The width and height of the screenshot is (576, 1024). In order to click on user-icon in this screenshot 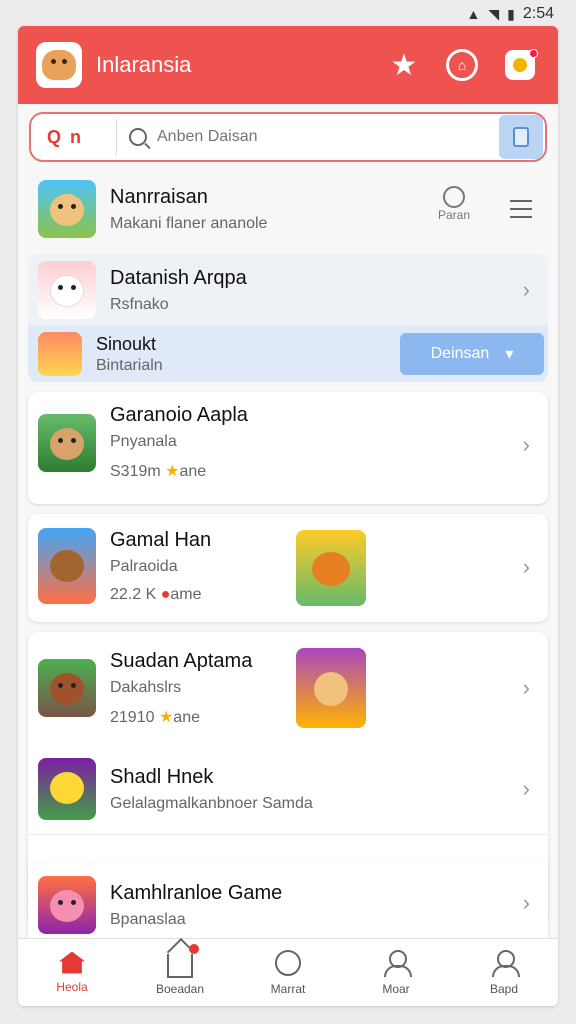, I will do `click(397, 963)`.